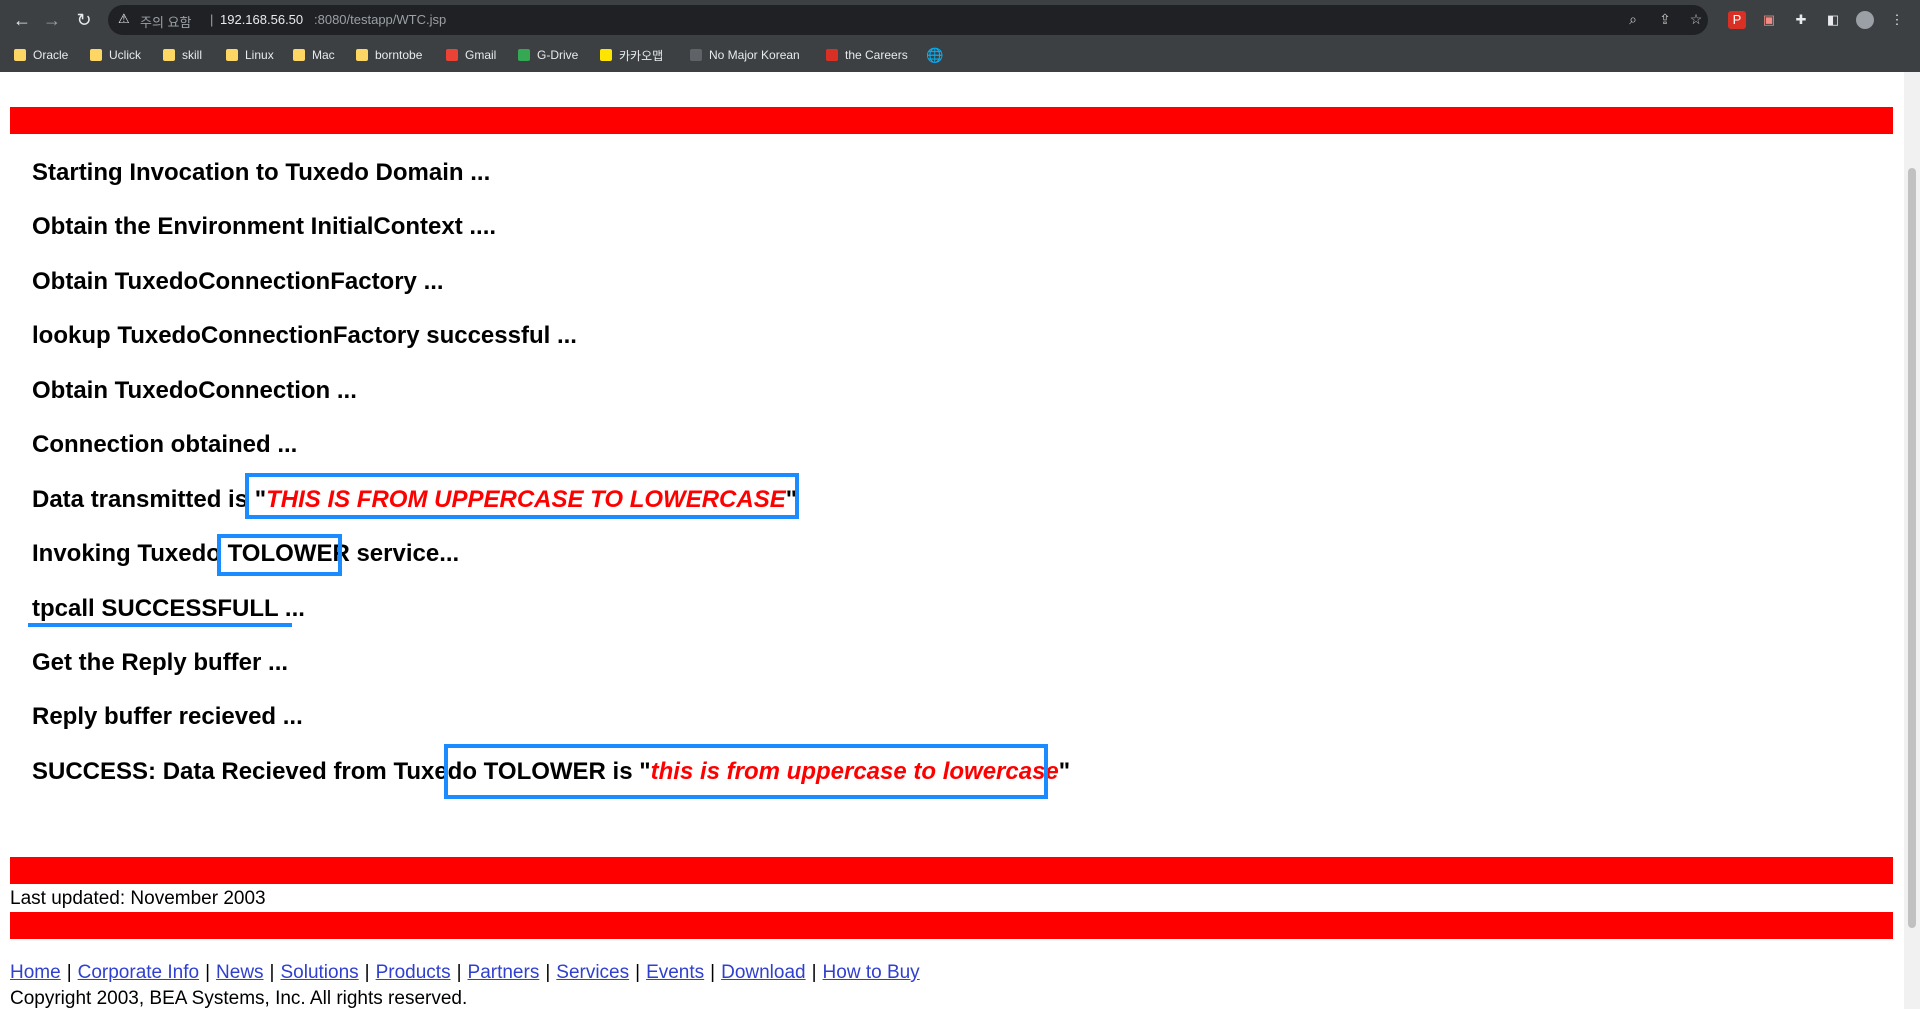 Image resolution: width=1920 pixels, height=1010 pixels. What do you see at coordinates (524, 55) in the screenshot?
I see `drive-icon` at bounding box center [524, 55].